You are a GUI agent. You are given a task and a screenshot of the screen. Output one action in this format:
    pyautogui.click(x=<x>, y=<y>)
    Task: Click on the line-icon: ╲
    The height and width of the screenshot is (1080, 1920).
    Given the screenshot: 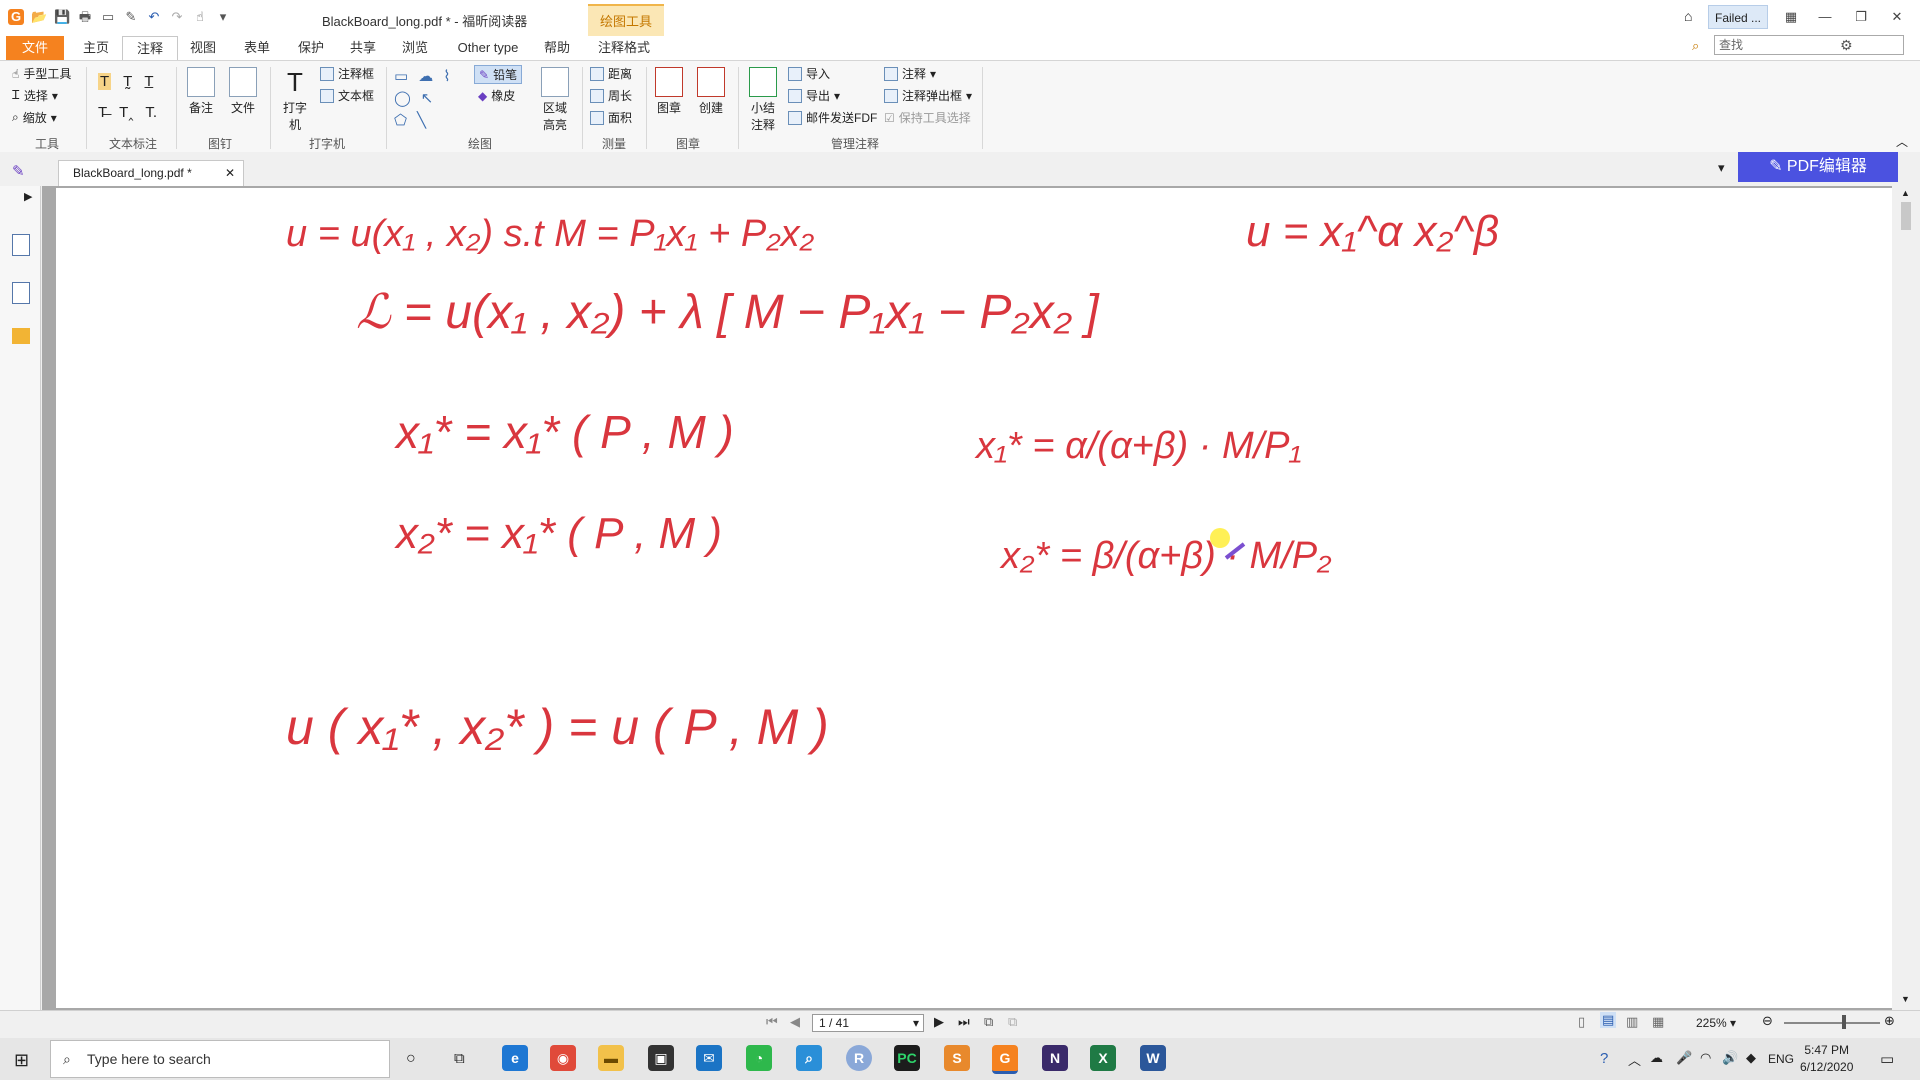 What is the action you would take?
    pyautogui.click(x=421, y=120)
    